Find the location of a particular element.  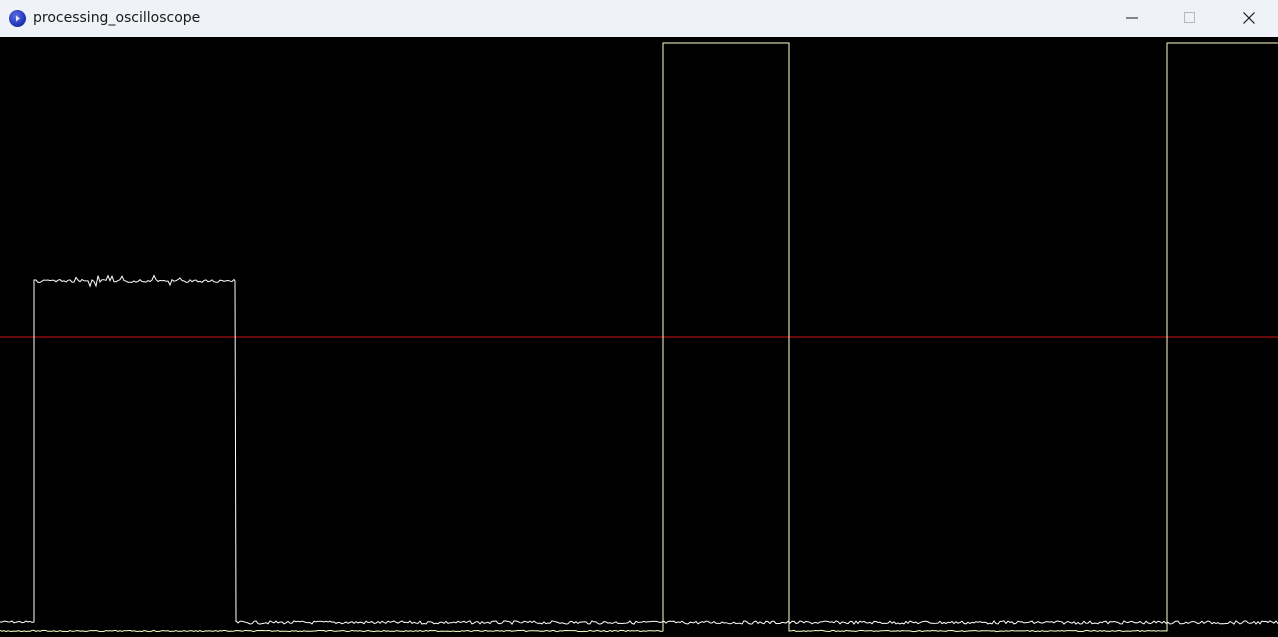

maximize-icon is located at coordinates (1189, 17).